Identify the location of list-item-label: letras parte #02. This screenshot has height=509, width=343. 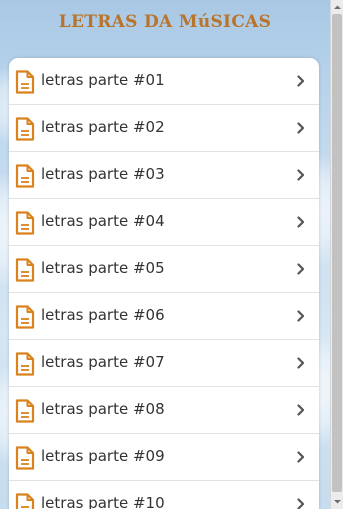
(103, 127).